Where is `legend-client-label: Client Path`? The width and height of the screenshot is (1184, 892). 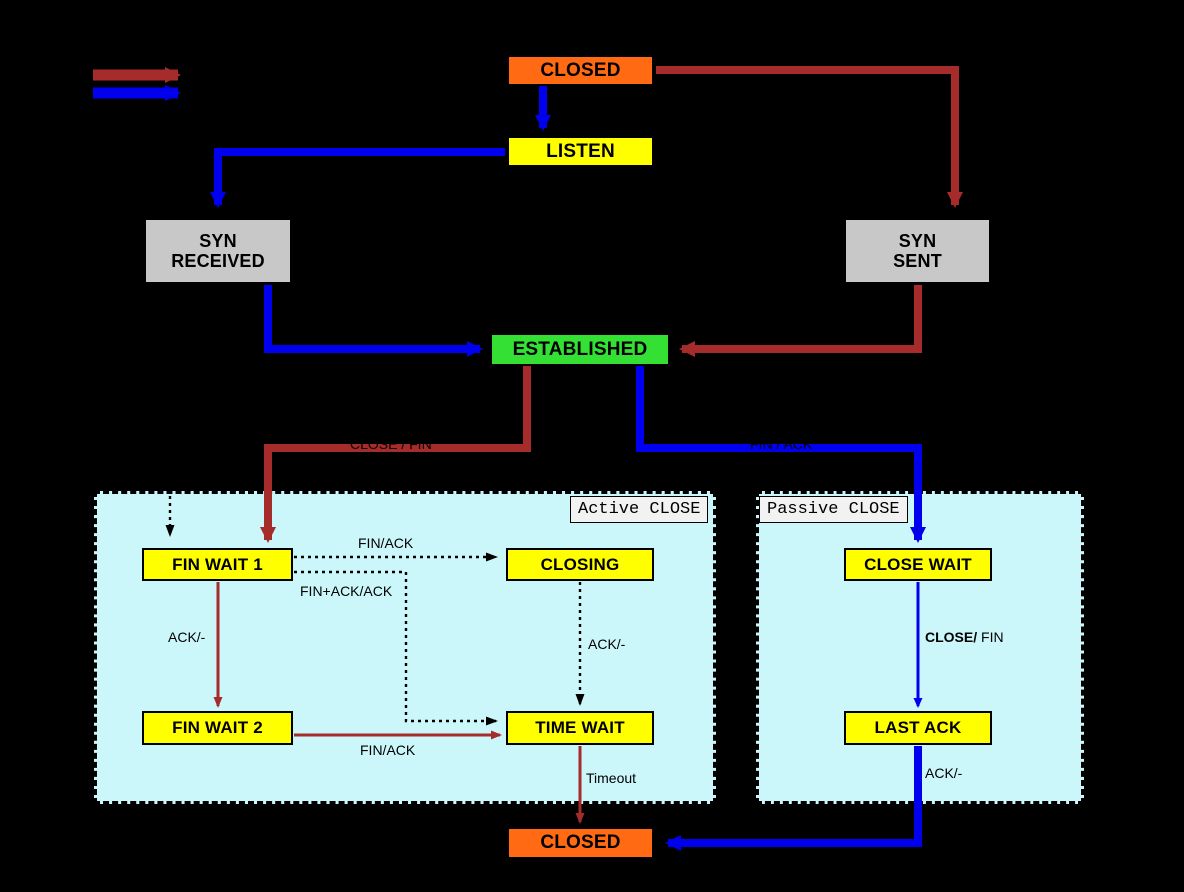
legend-client-label: Client Path is located at coordinates (234, 75).